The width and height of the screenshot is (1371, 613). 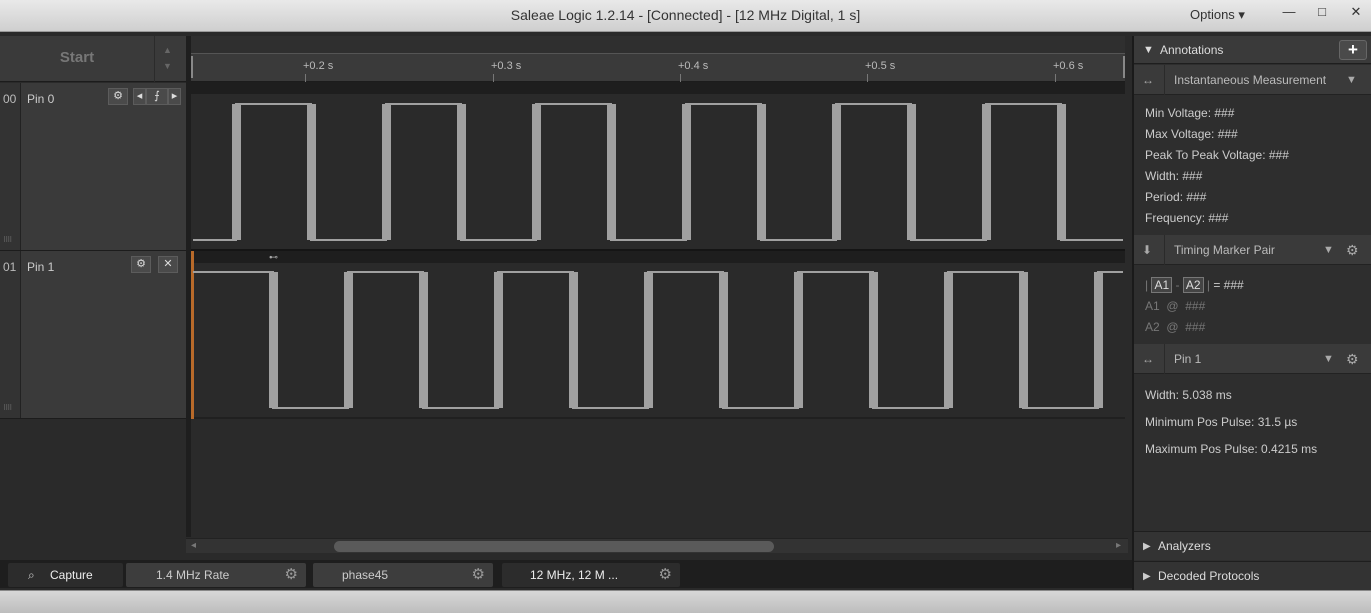 I want to click on time-ruler: +0.2 s +0.3 s +0.4 s +0.5 s +0.6 s, so click(x=658, y=59).